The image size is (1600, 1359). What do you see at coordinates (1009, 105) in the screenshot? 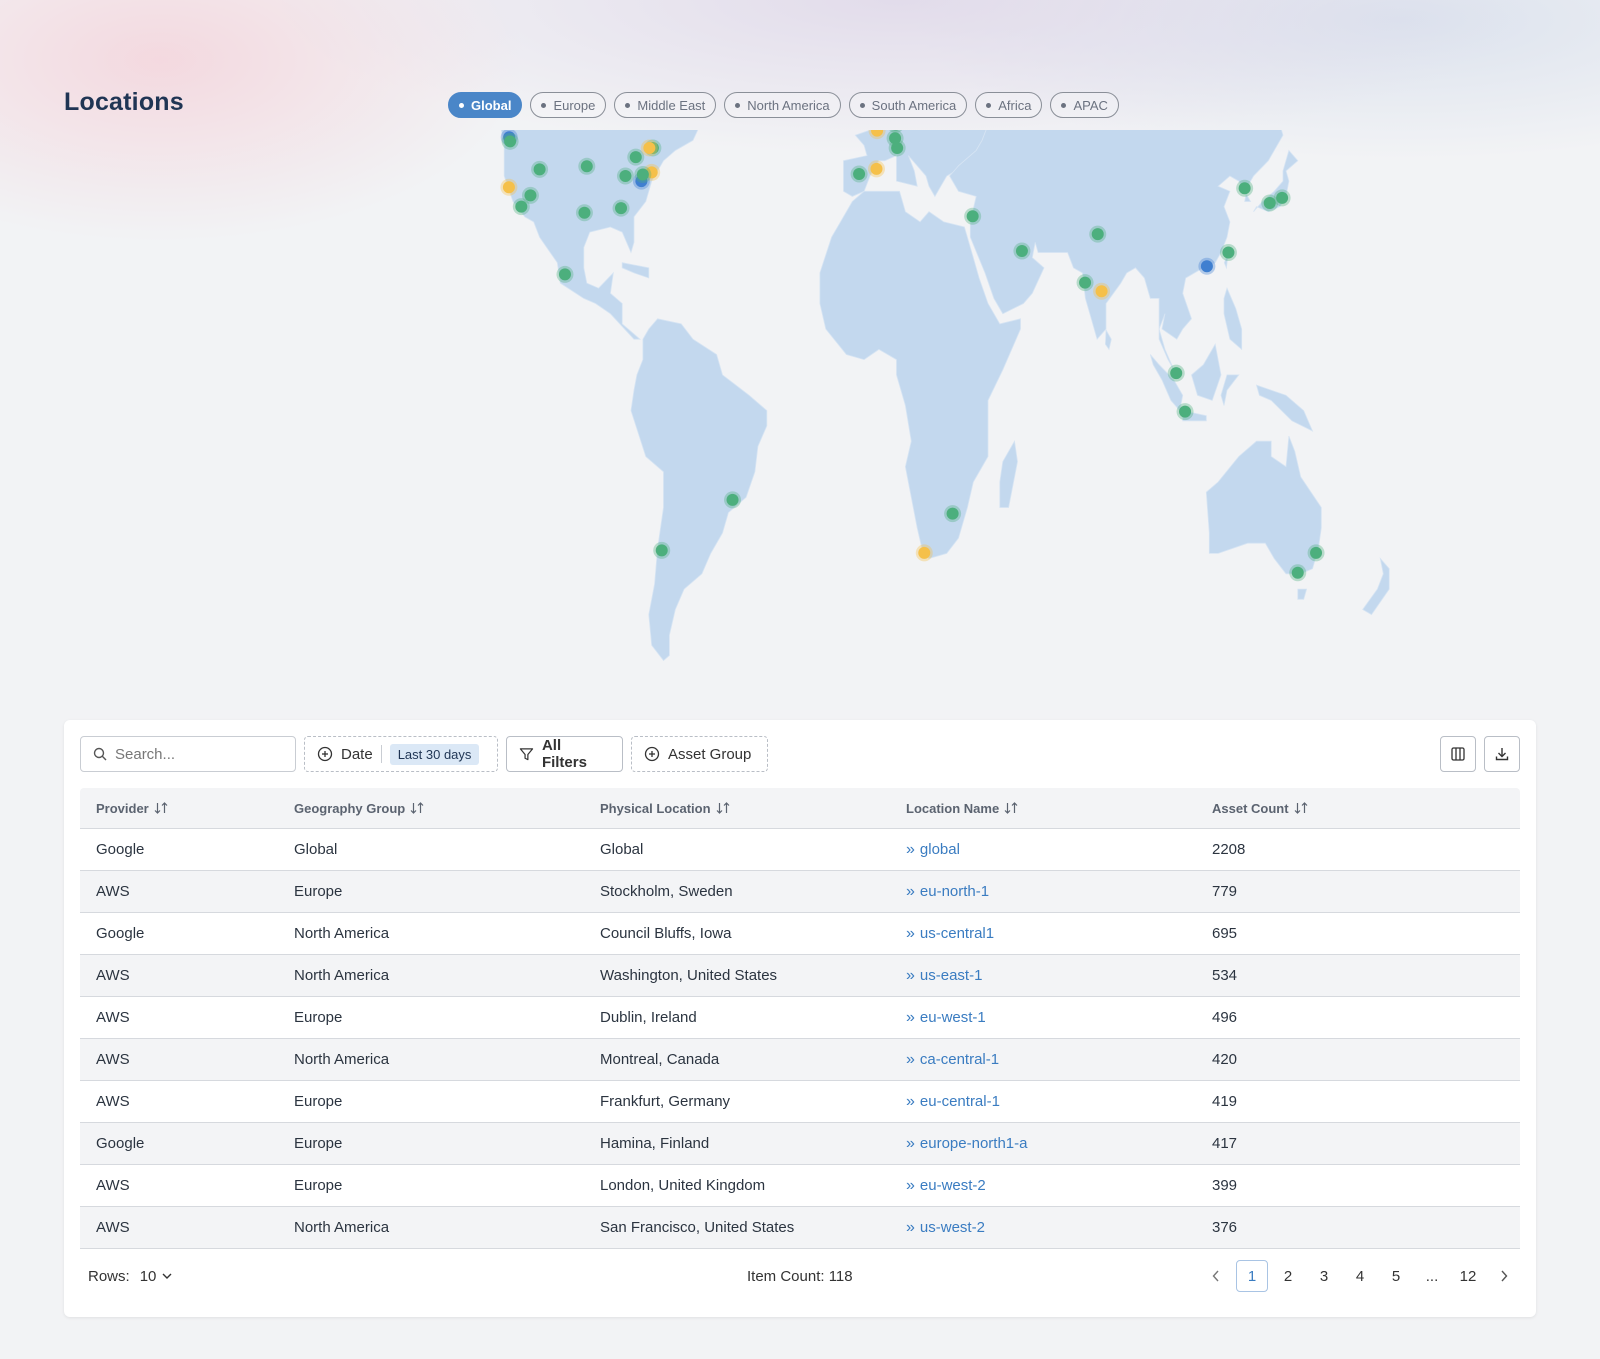
I see `region-pill-africa: Africa` at bounding box center [1009, 105].